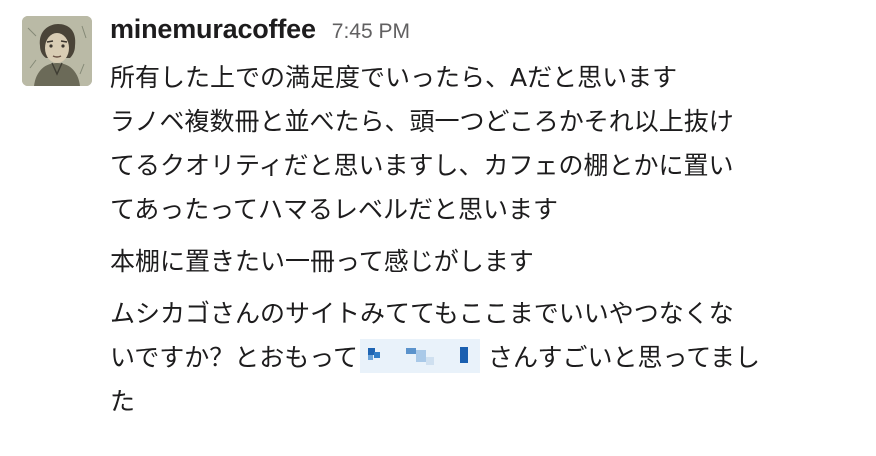 Image resolution: width=876 pixels, height=456 pixels. Describe the element at coordinates (234, 357) in the screenshot. I see `message-text-before-redaction: いですか？とおもって` at that location.